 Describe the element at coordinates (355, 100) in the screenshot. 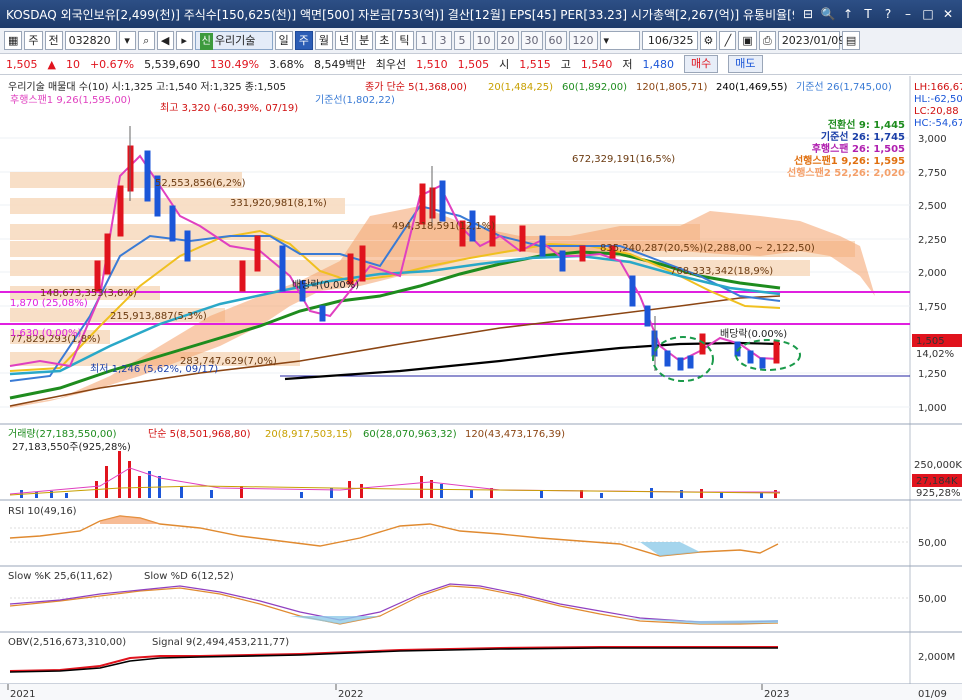

I see `kijun-hint: 기준선(1,802,22)` at that location.